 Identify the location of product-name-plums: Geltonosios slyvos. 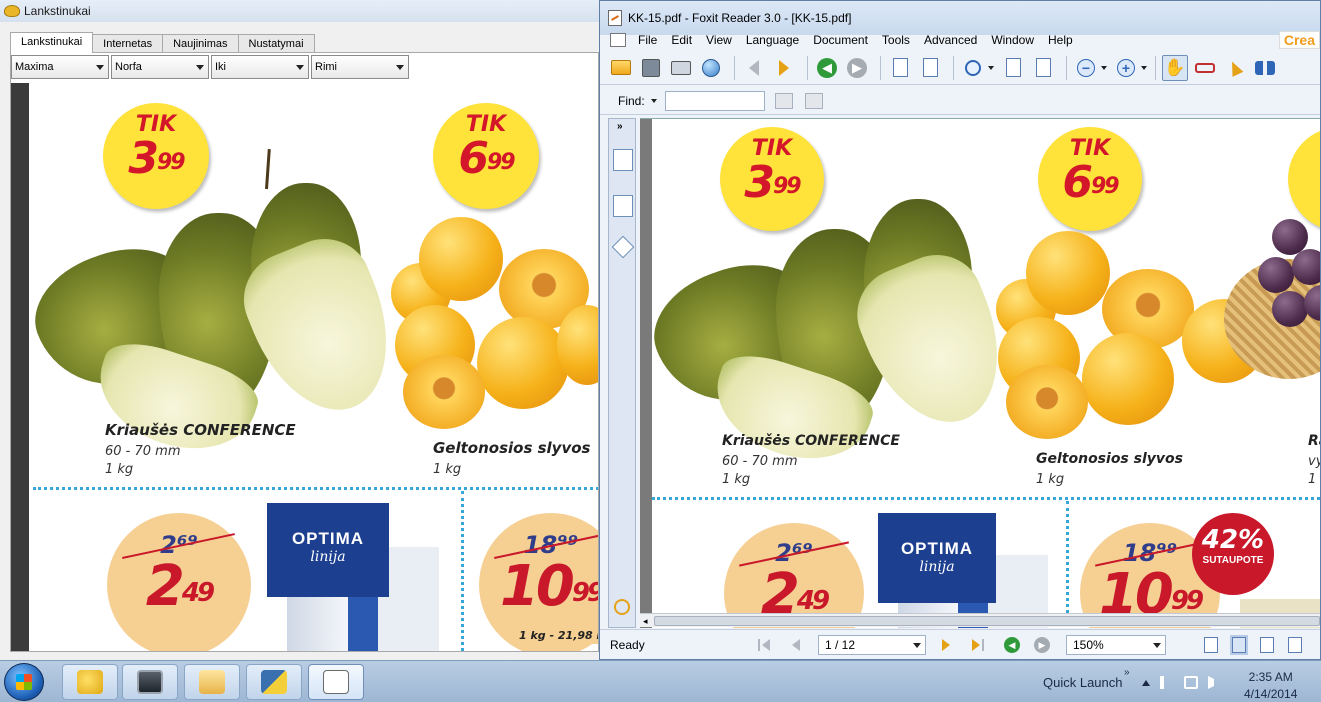
(1109, 459).